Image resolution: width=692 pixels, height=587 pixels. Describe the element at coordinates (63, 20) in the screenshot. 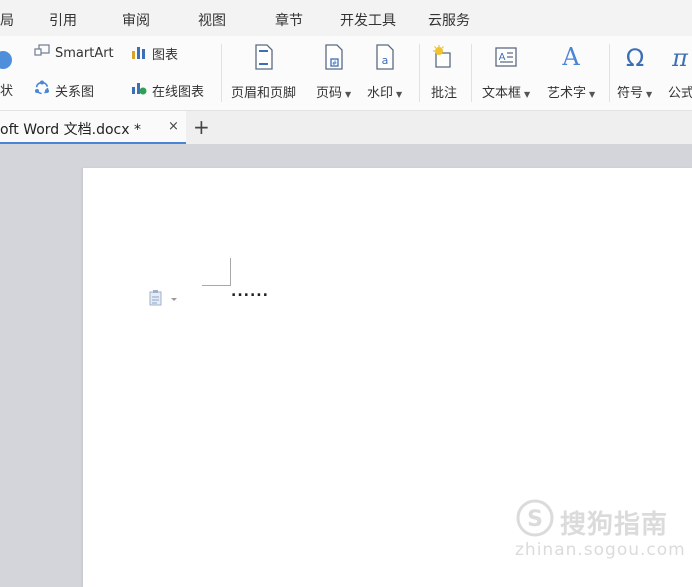

I see `menu-tab-references: 引用` at that location.